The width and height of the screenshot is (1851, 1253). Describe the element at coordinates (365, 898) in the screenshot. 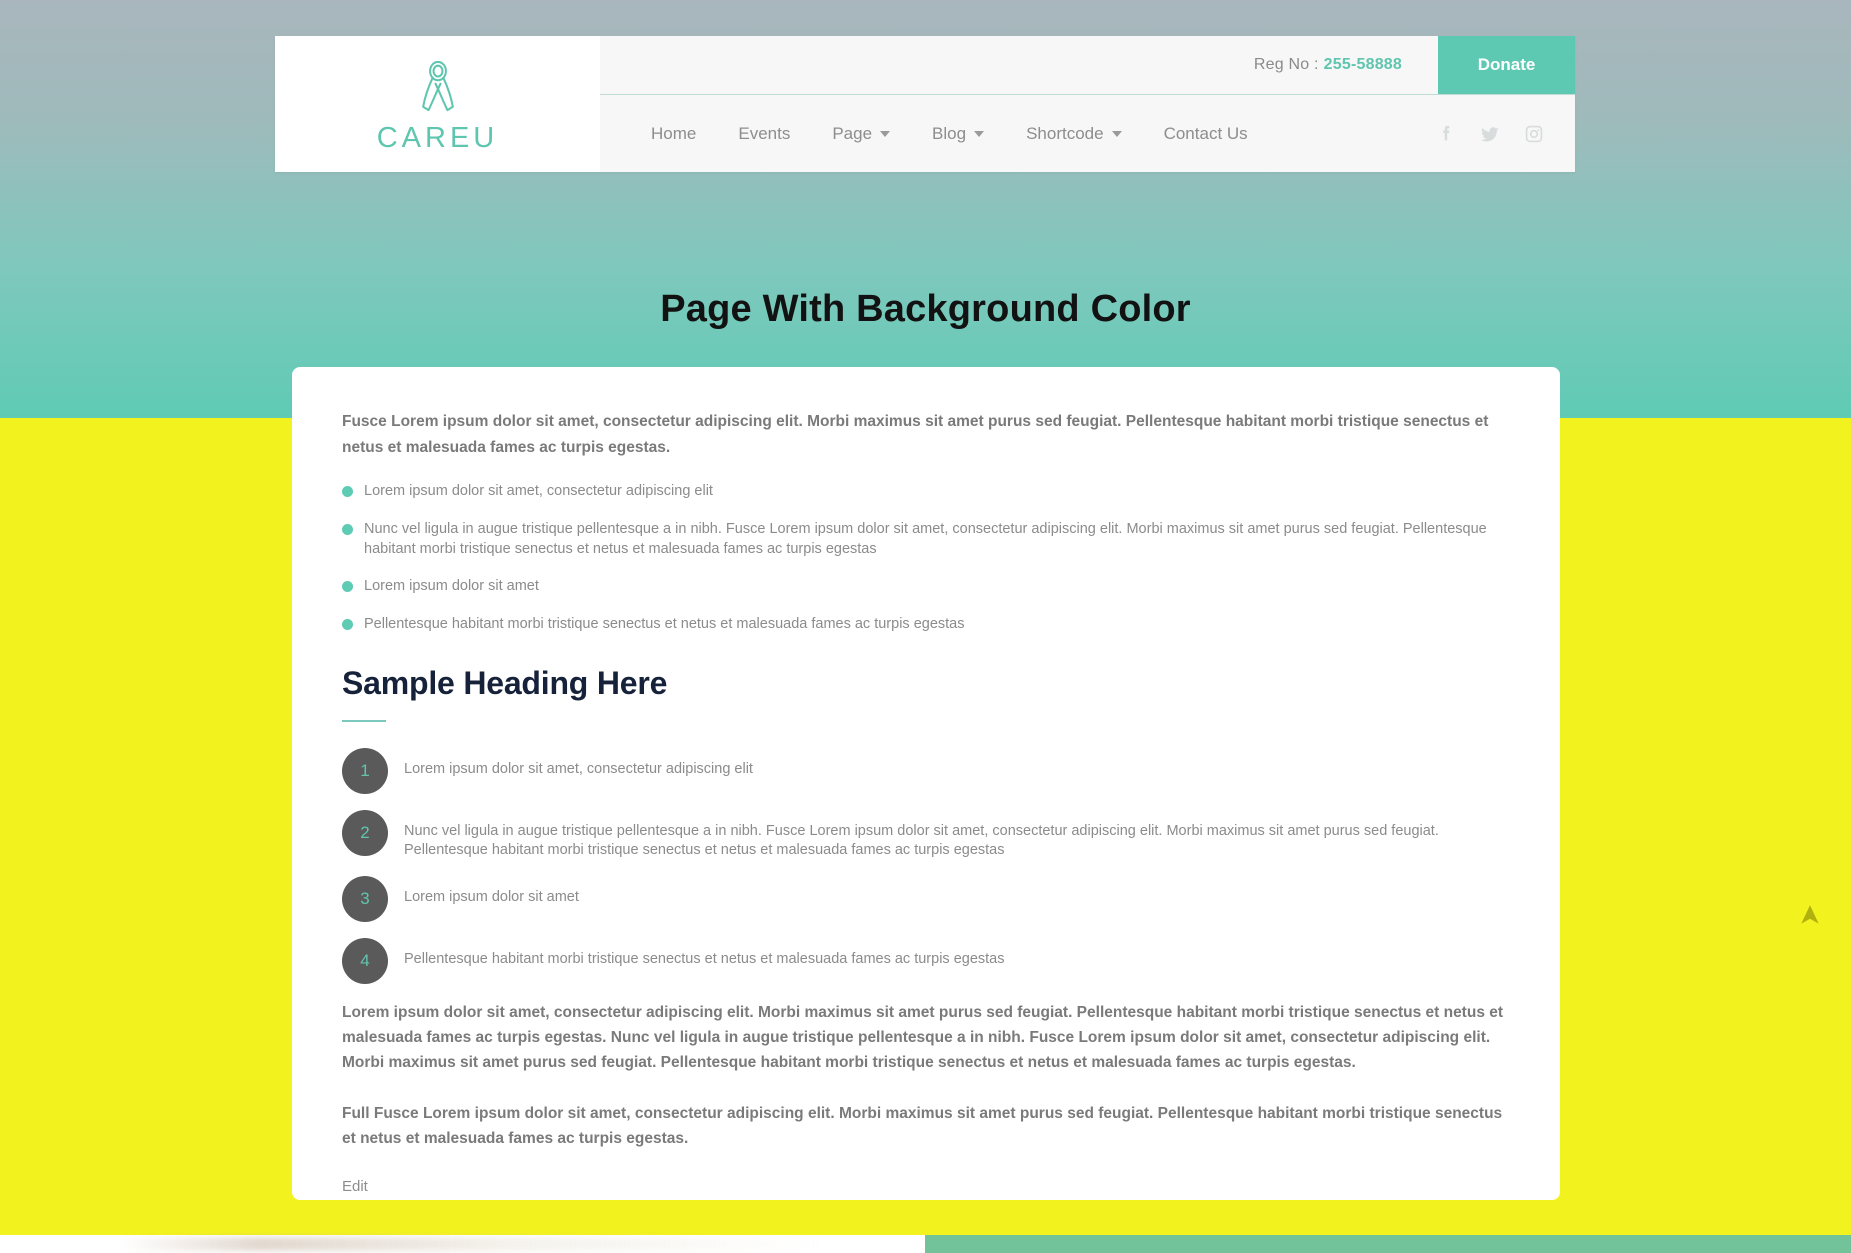

I see `list-number-badge: 3` at that location.